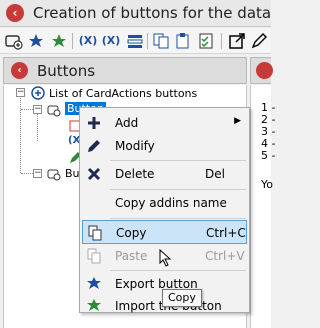 Image resolution: width=320 pixels, height=328 pixels. I want to click on menu-item-modify: Modify, so click(164, 146).